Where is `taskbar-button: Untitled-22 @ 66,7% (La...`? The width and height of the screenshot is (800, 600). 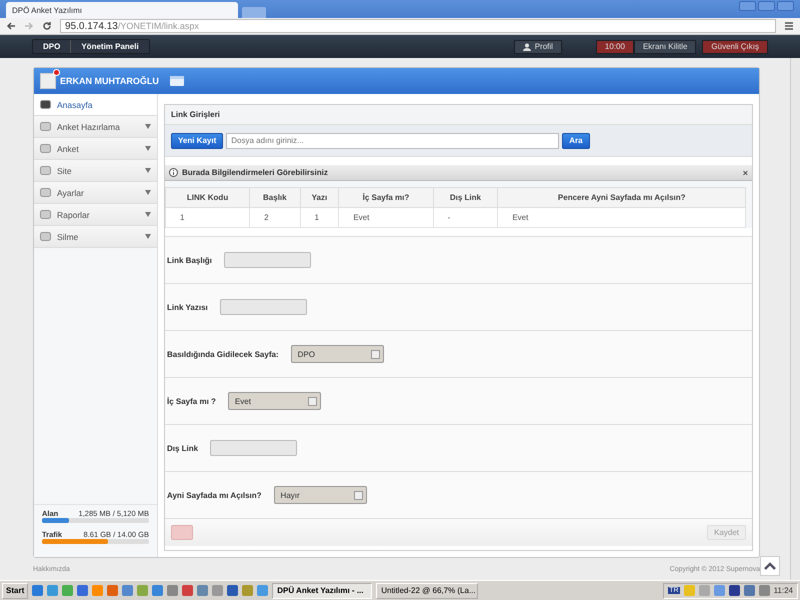 taskbar-button: Untitled-22 @ 66,7% (La... is located at coordinates (427, 590).